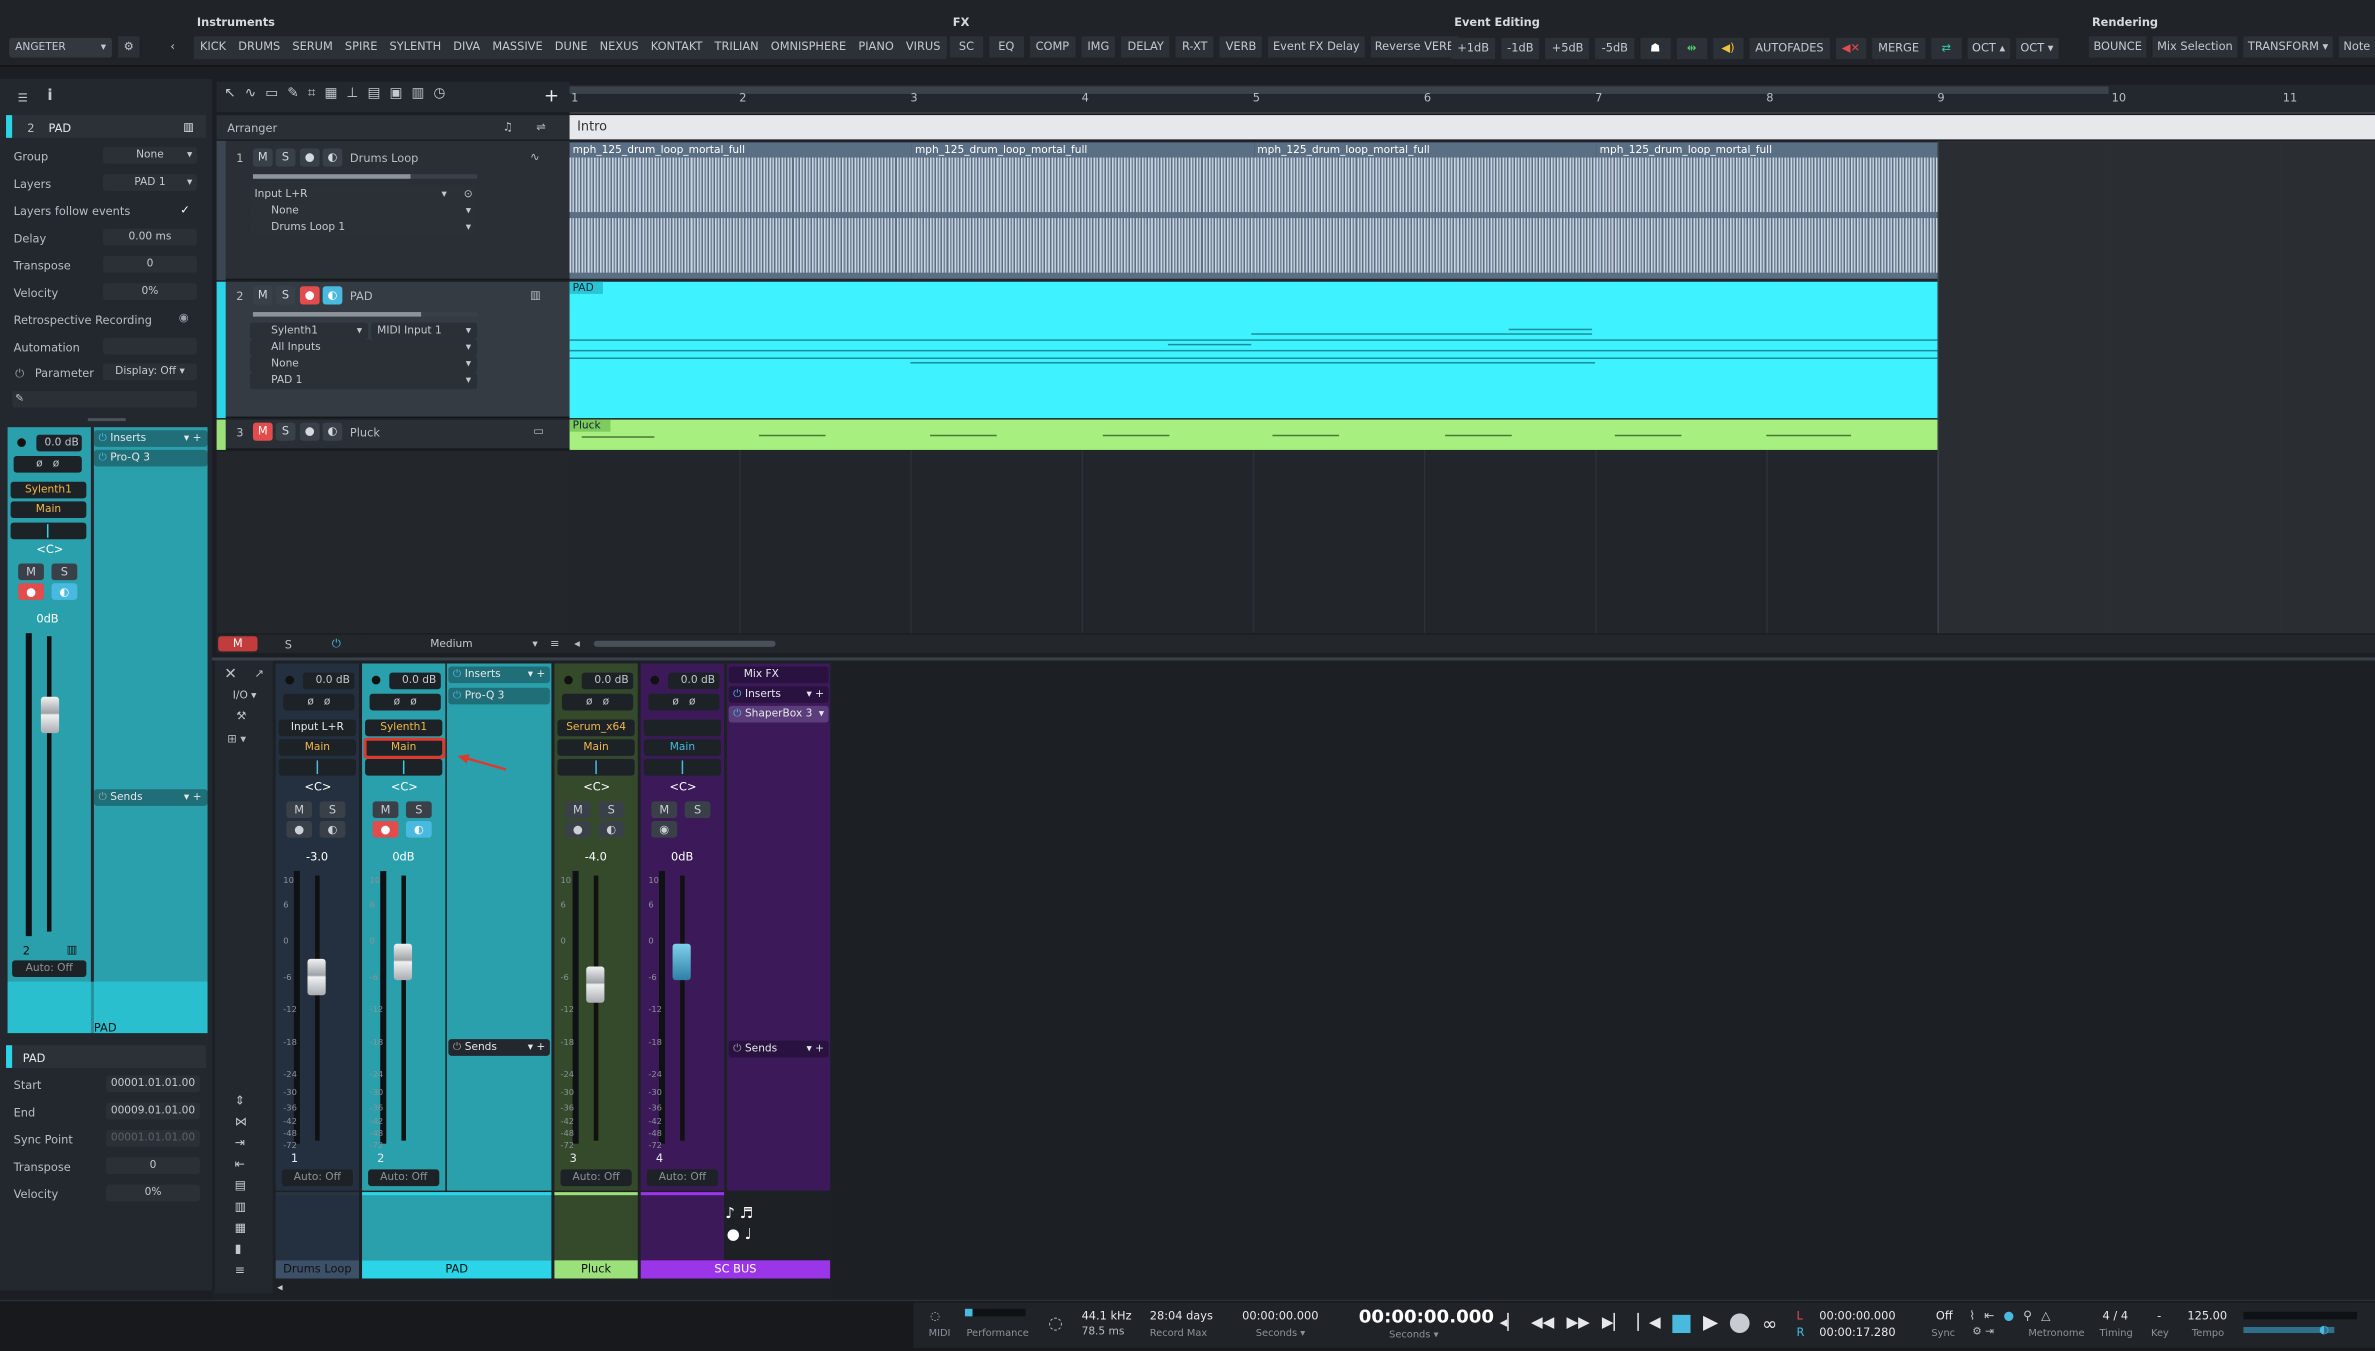 Image resolution: width=2375 pixels, height=1351 pixels. What do you see at coordinates (596, 1269) in the screenshot?
I see `channel-pluck-name: Pluck` at bounding box center [596, 1269].